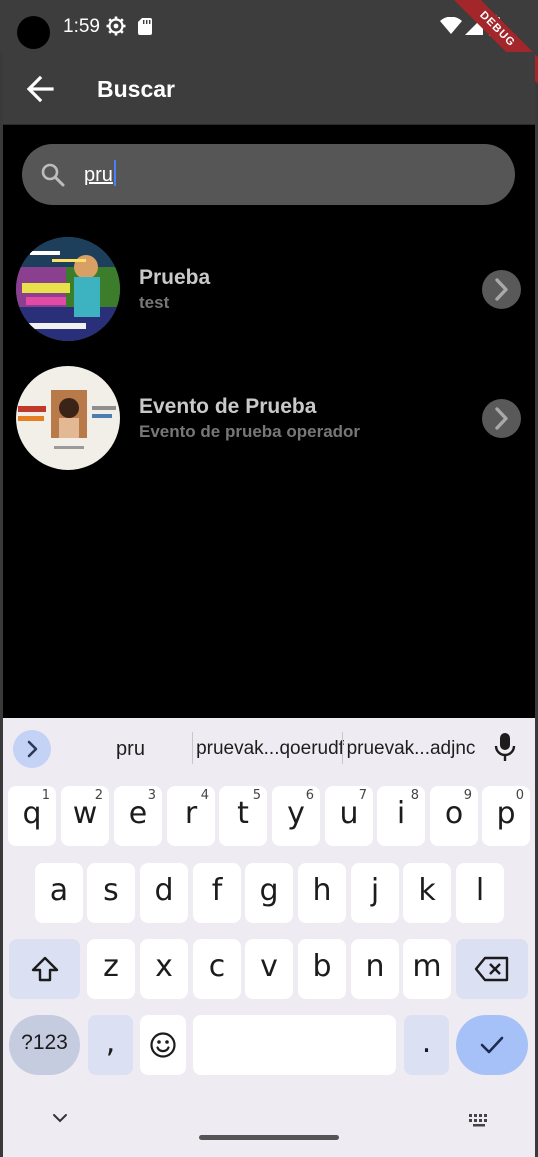 This screenshot has width=538, height=1157. I want to click on key-g: g, so click(269, 893).